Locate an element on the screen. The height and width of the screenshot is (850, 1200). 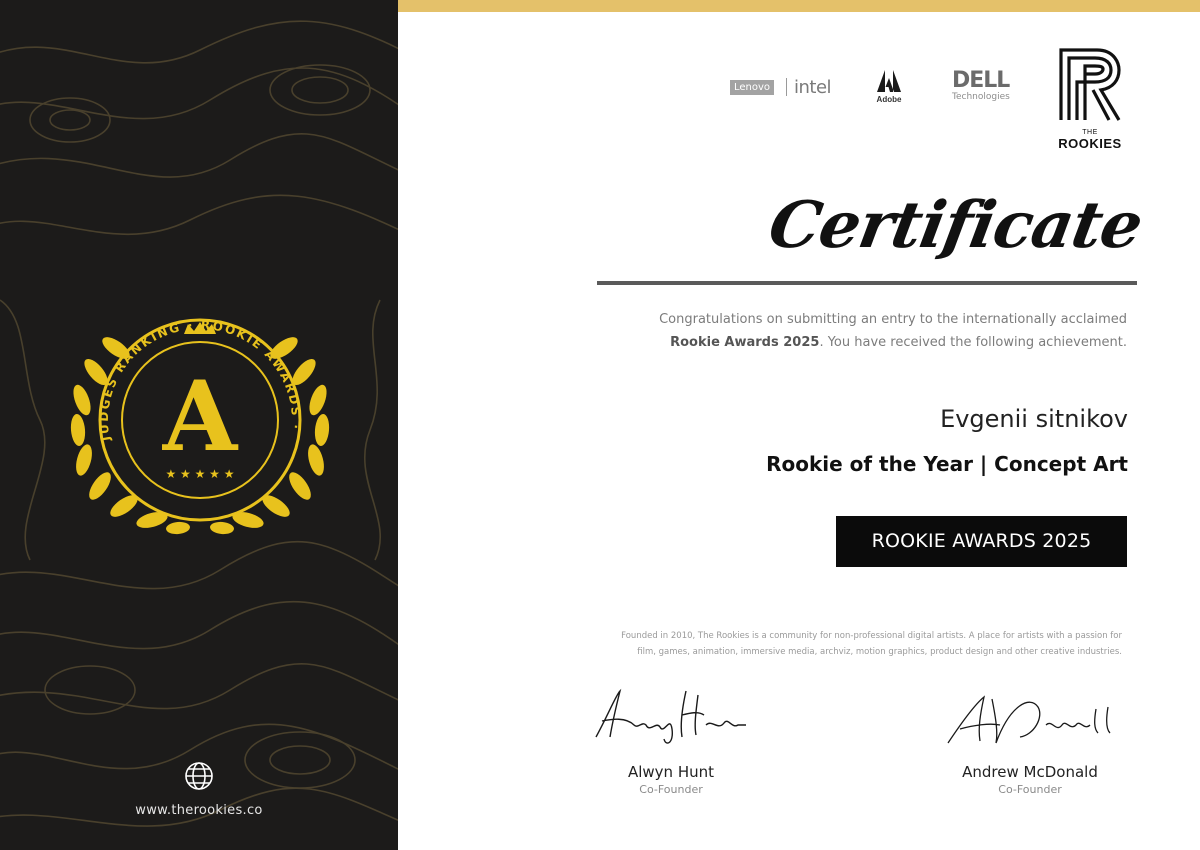
rookies-logo: THE ROOKIES is located at coordinates (1090, 98).